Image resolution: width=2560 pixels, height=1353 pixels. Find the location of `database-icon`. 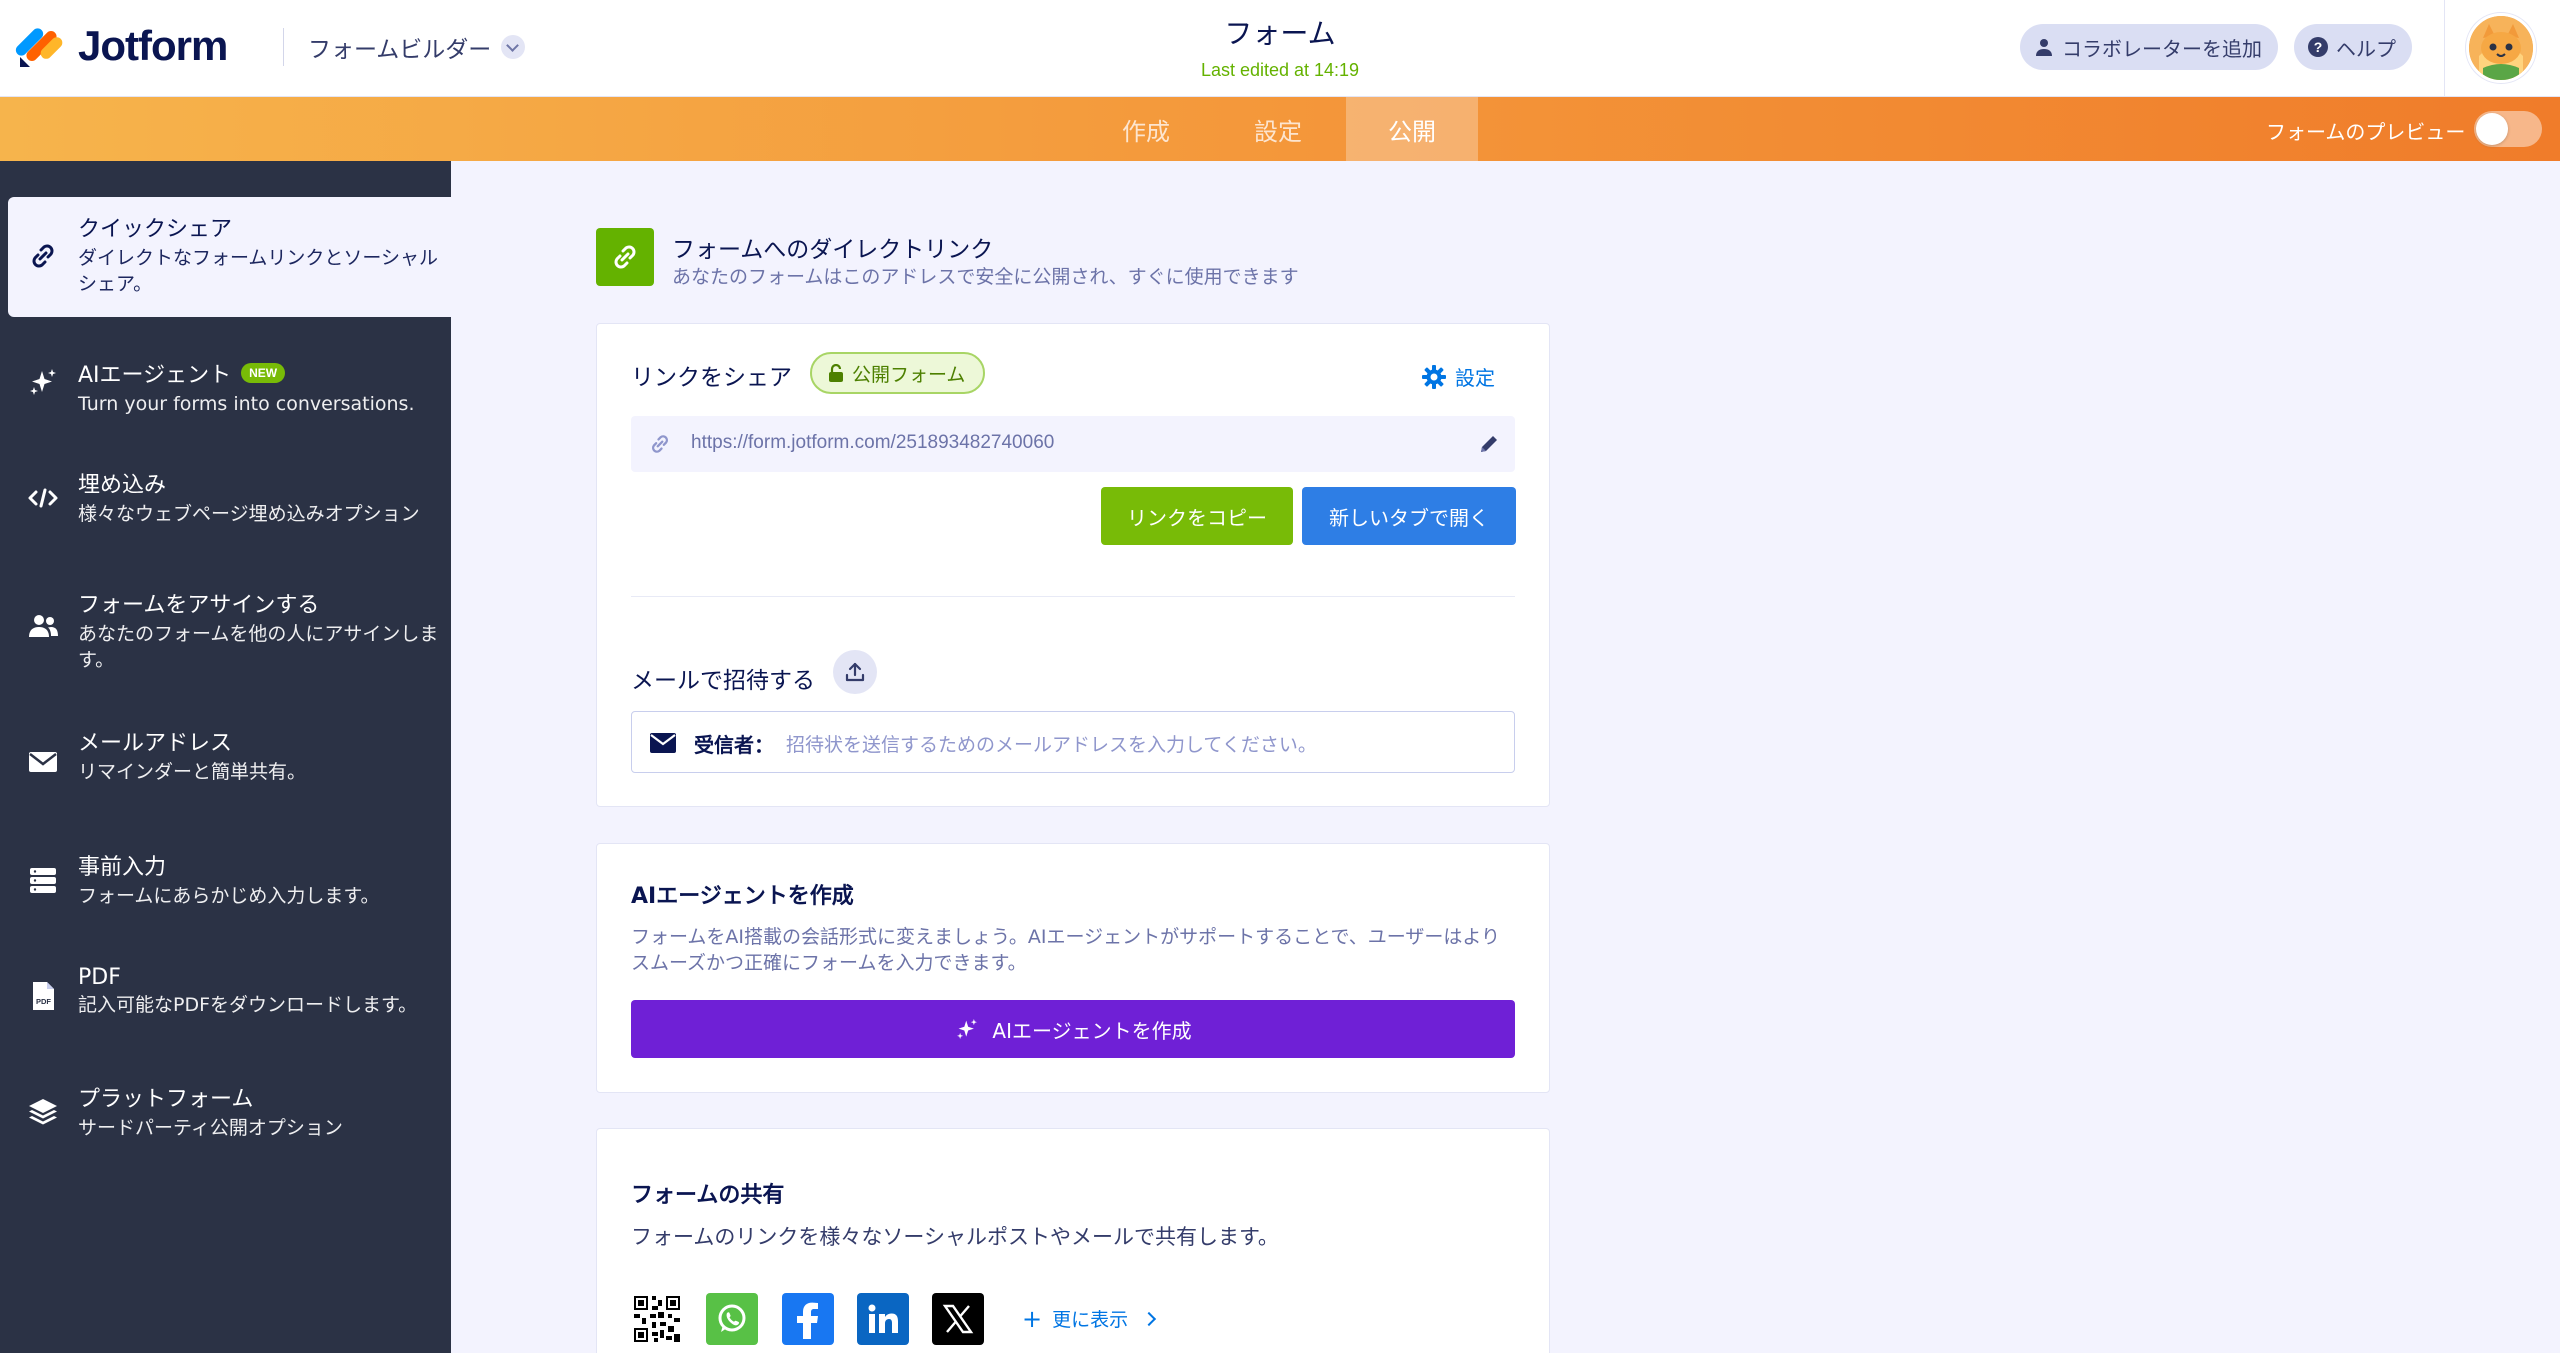

database-icon is located at coordinates (43, 880).